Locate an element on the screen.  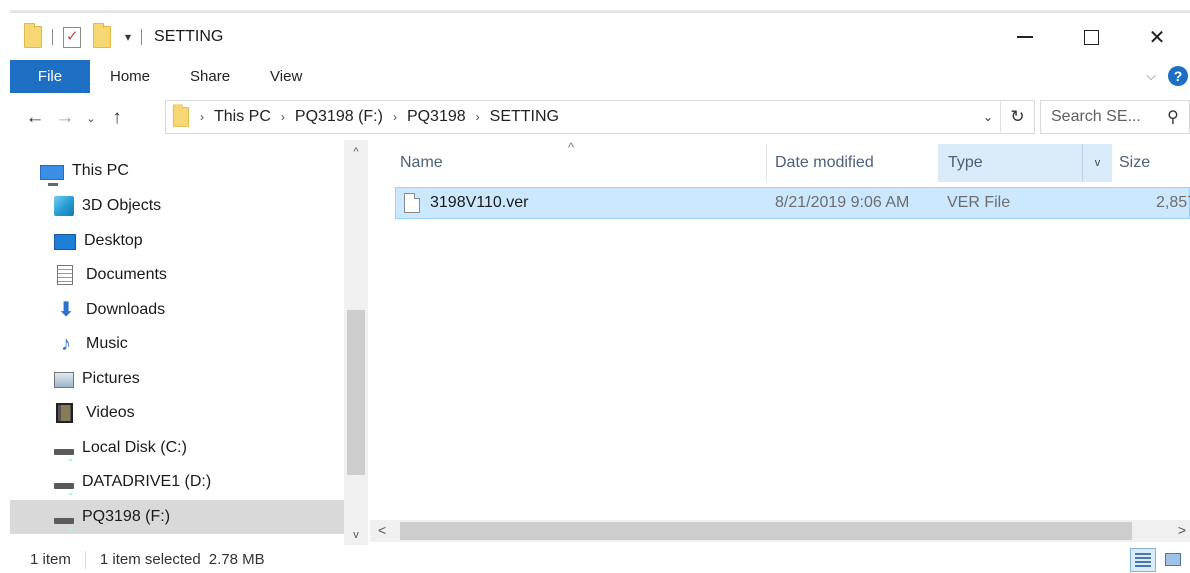
desktop-icon is located at coordinates (65, 242).